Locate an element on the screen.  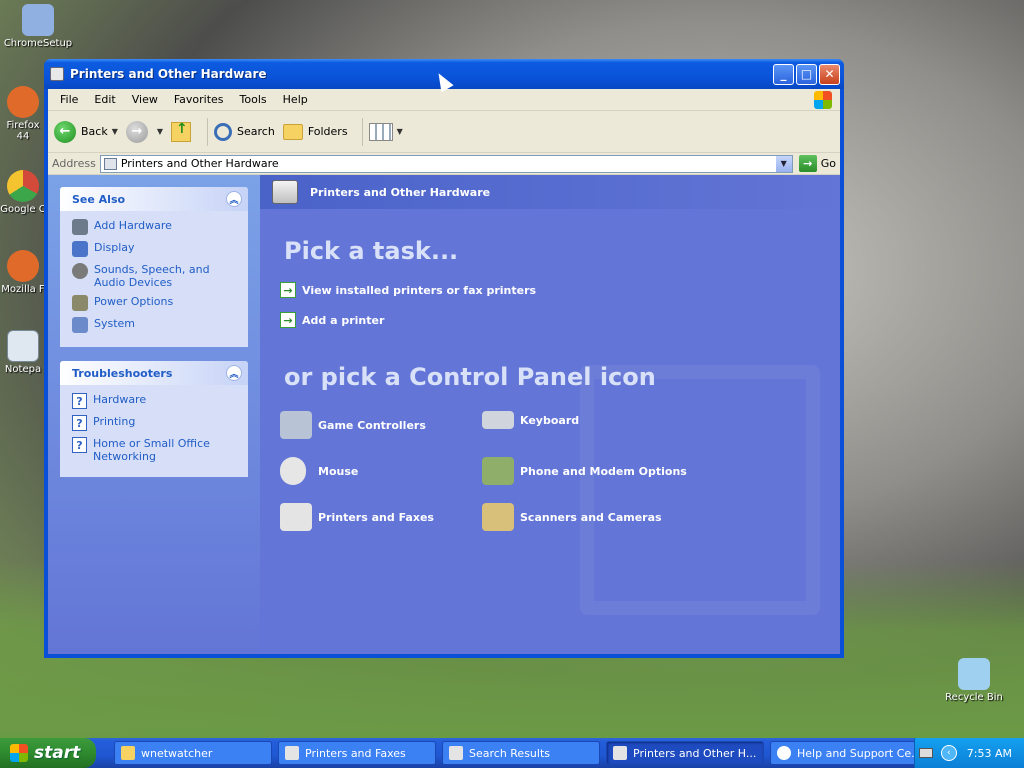
cp-icon-label: Mouse is located at coordinates (338, 471).